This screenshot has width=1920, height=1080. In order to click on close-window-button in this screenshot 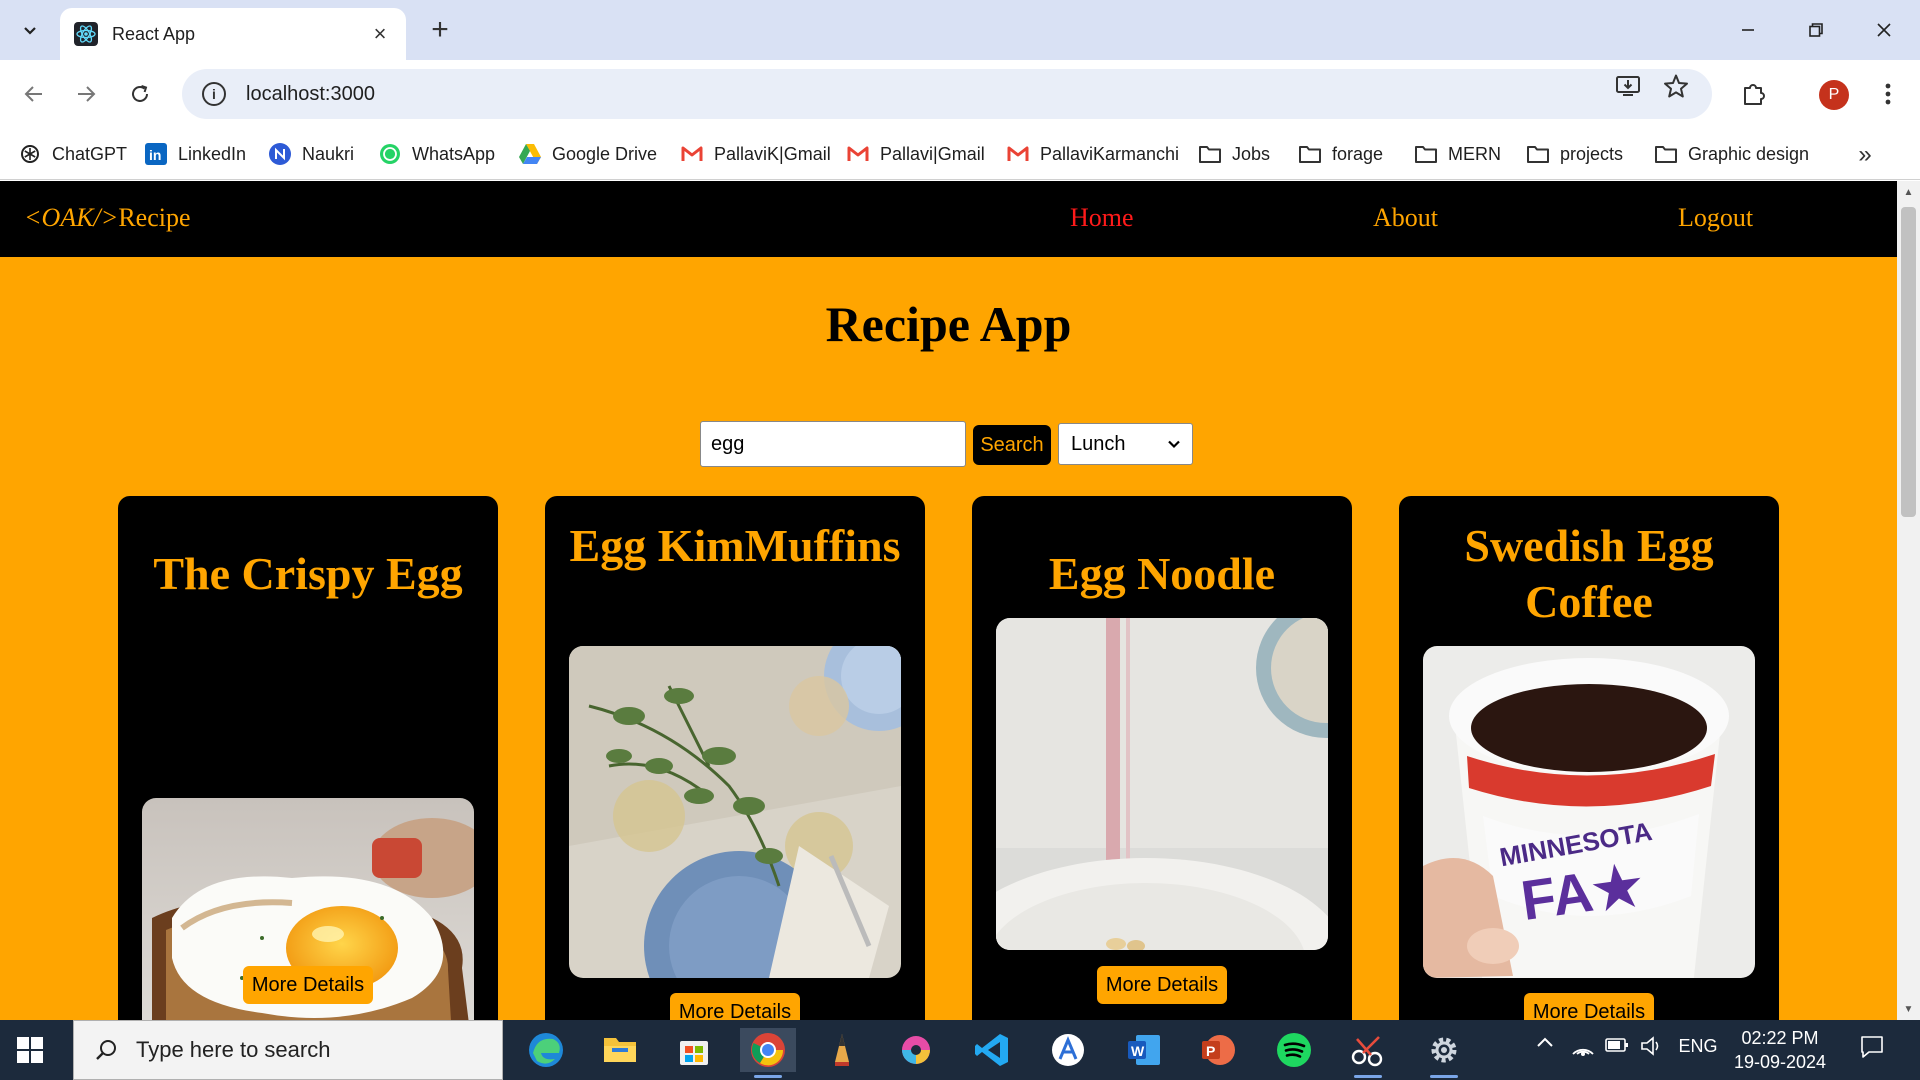, I will do `click(1884, 30)`.